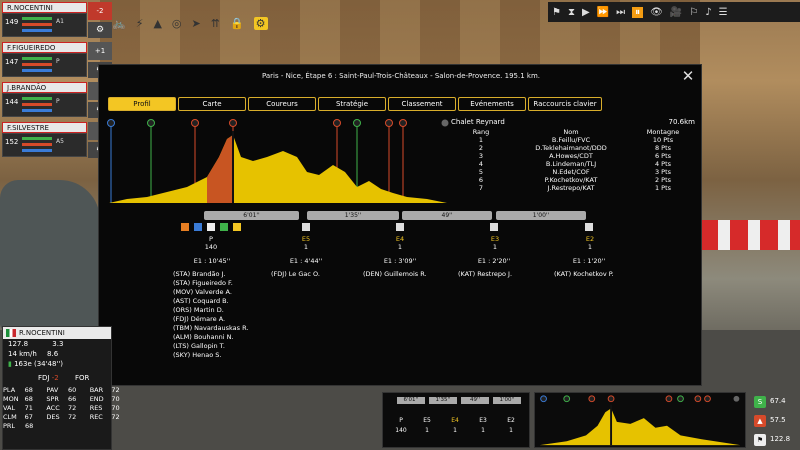 This screenshot has width=800, height=450. I want to click on list-item: (MOV) Valverde A., so click(202, 292).